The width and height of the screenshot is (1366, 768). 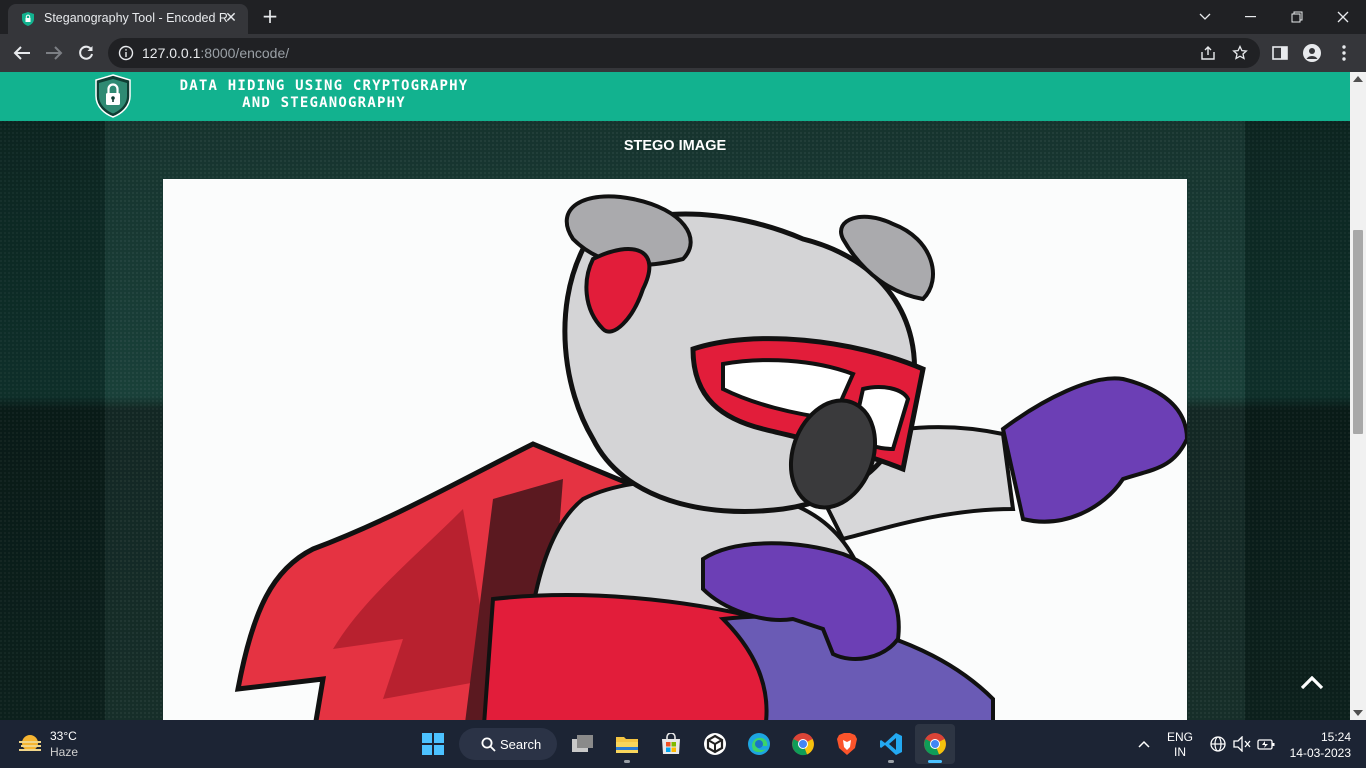 What do you see at coordinates (583, 744) in the screenshot?
I see `task-view-icon` at bounding box center [583, 744].